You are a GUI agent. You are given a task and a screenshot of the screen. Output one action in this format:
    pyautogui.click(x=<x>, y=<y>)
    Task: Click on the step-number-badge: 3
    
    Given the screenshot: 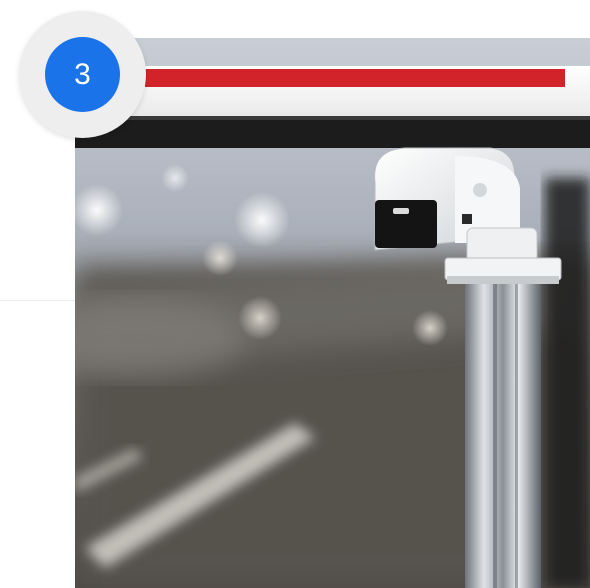 What is the action you would take?
    pyautogui.click(x=82, y=74)
    